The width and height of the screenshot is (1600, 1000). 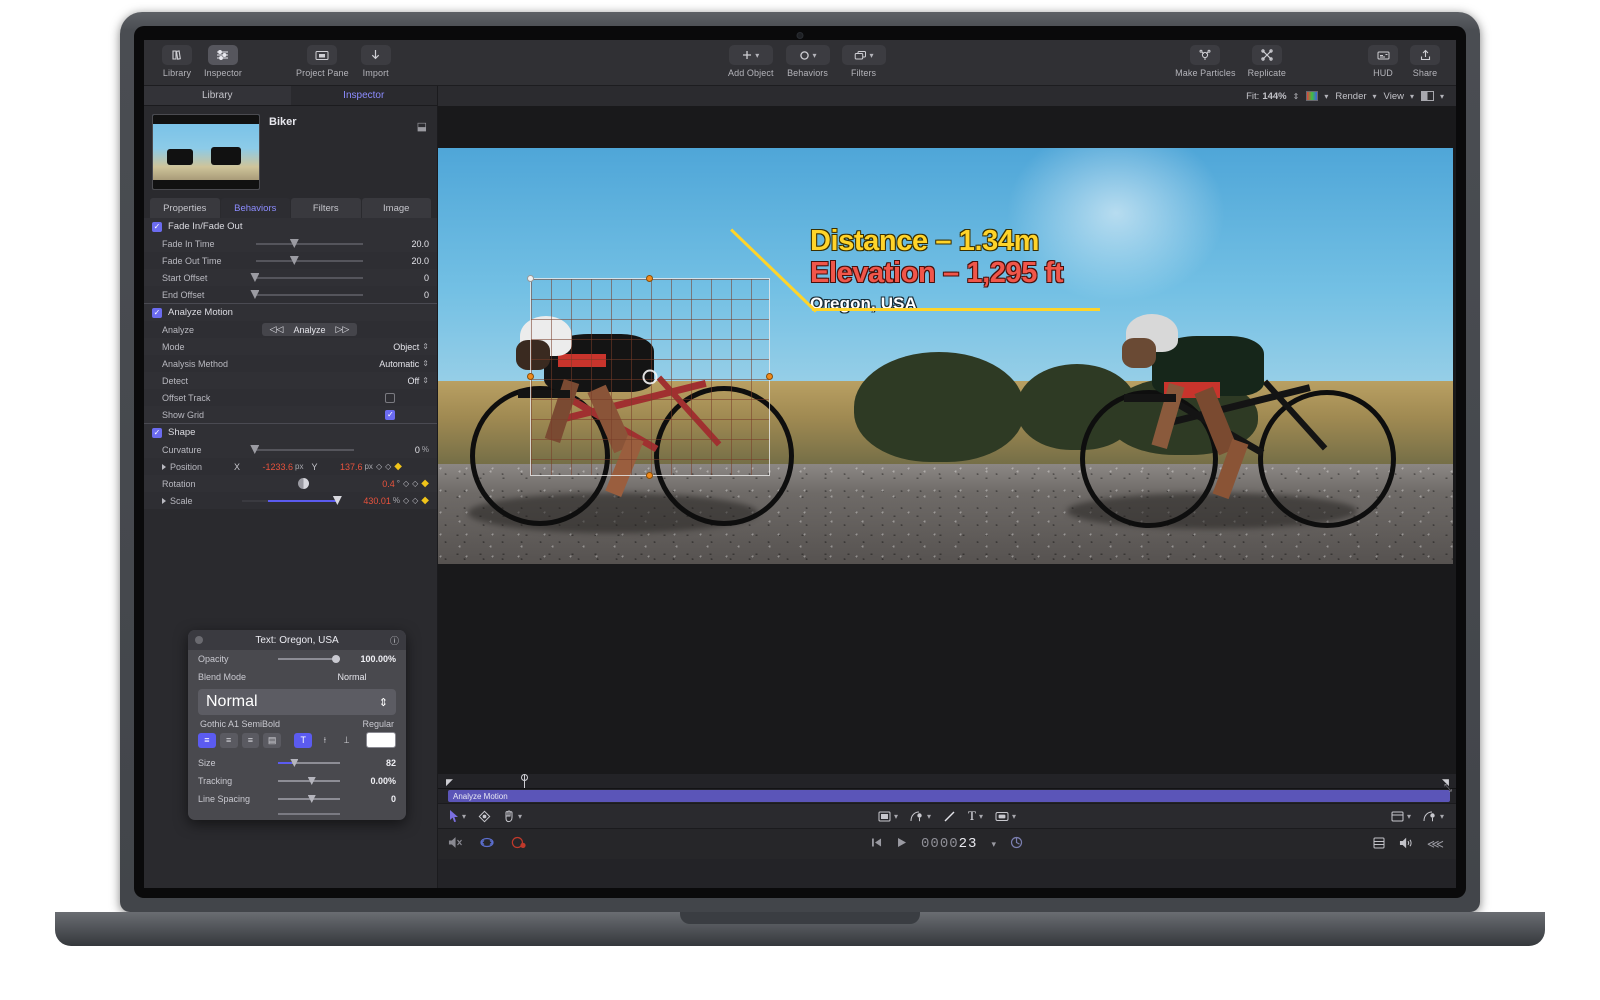 I want to click on tab-properties: Properties, so click(x=185, y=208).